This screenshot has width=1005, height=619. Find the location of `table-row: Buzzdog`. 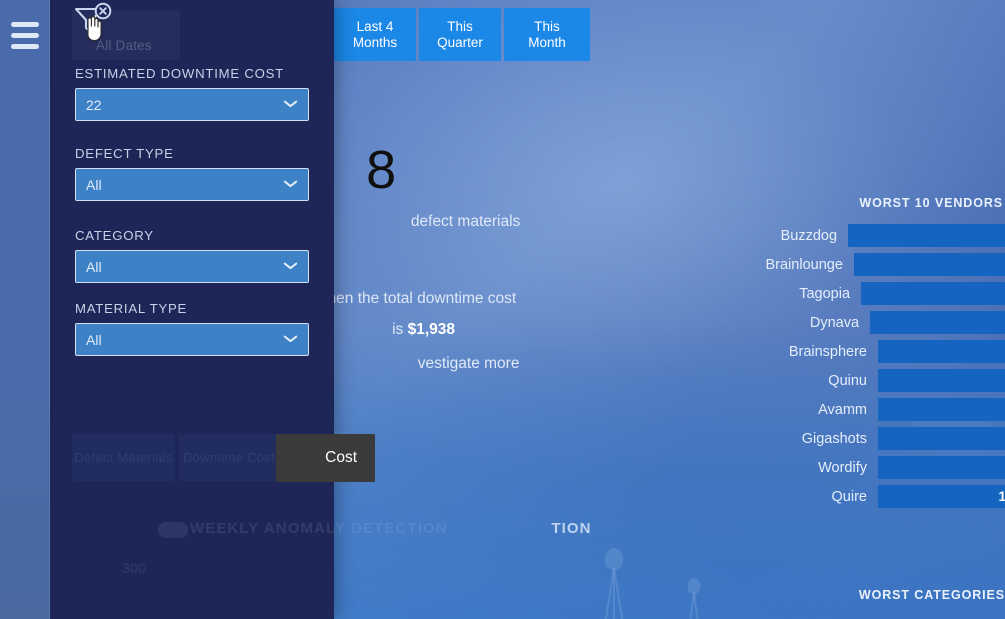

table-row: Buzzdog is located at coordinates (852, 235).